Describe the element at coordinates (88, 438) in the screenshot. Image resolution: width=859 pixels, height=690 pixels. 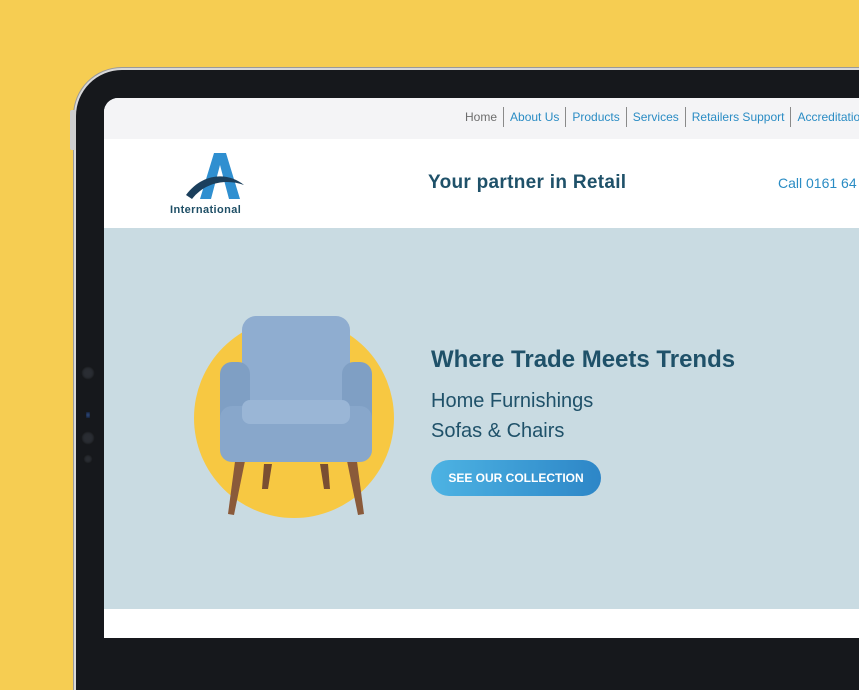
I see `camera-lens` at that location.